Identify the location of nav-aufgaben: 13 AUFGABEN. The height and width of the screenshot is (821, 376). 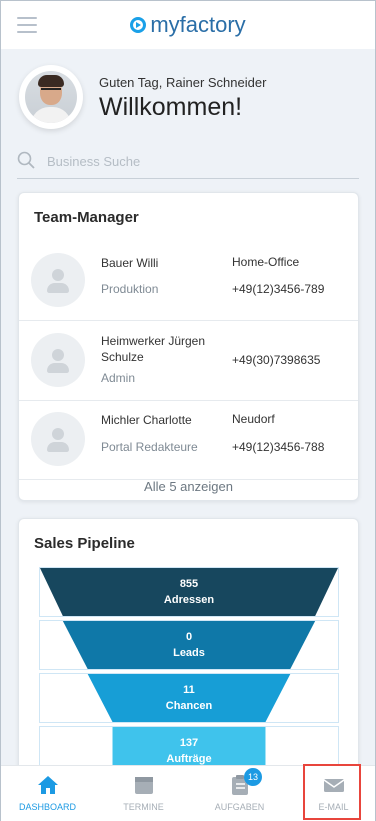
(239, 793).